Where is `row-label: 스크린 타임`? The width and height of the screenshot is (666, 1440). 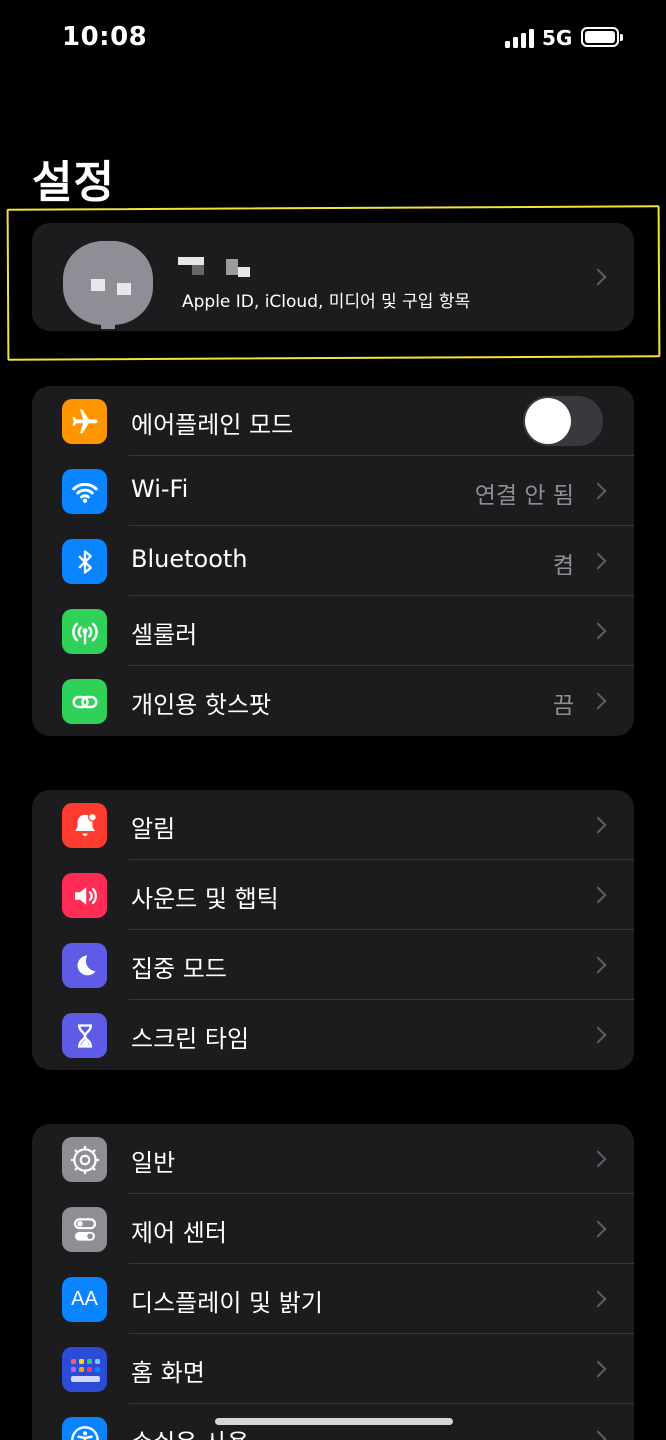
row-label: 스크린 타임 is located at coordinates (190, 1039).